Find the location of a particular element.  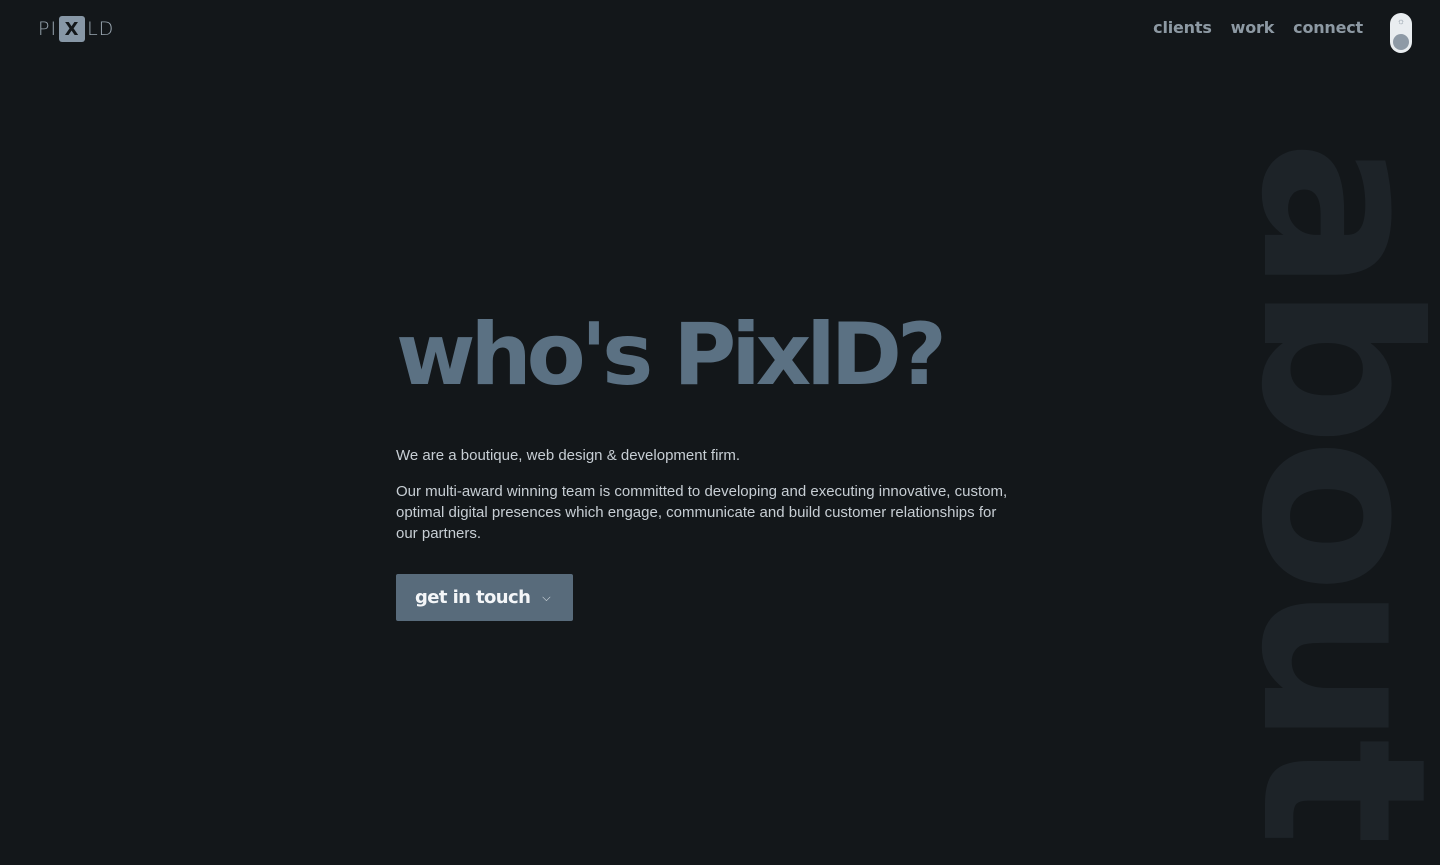

get-in-touch-button: get in touch ⌵ is located at coordinates (484, 597).